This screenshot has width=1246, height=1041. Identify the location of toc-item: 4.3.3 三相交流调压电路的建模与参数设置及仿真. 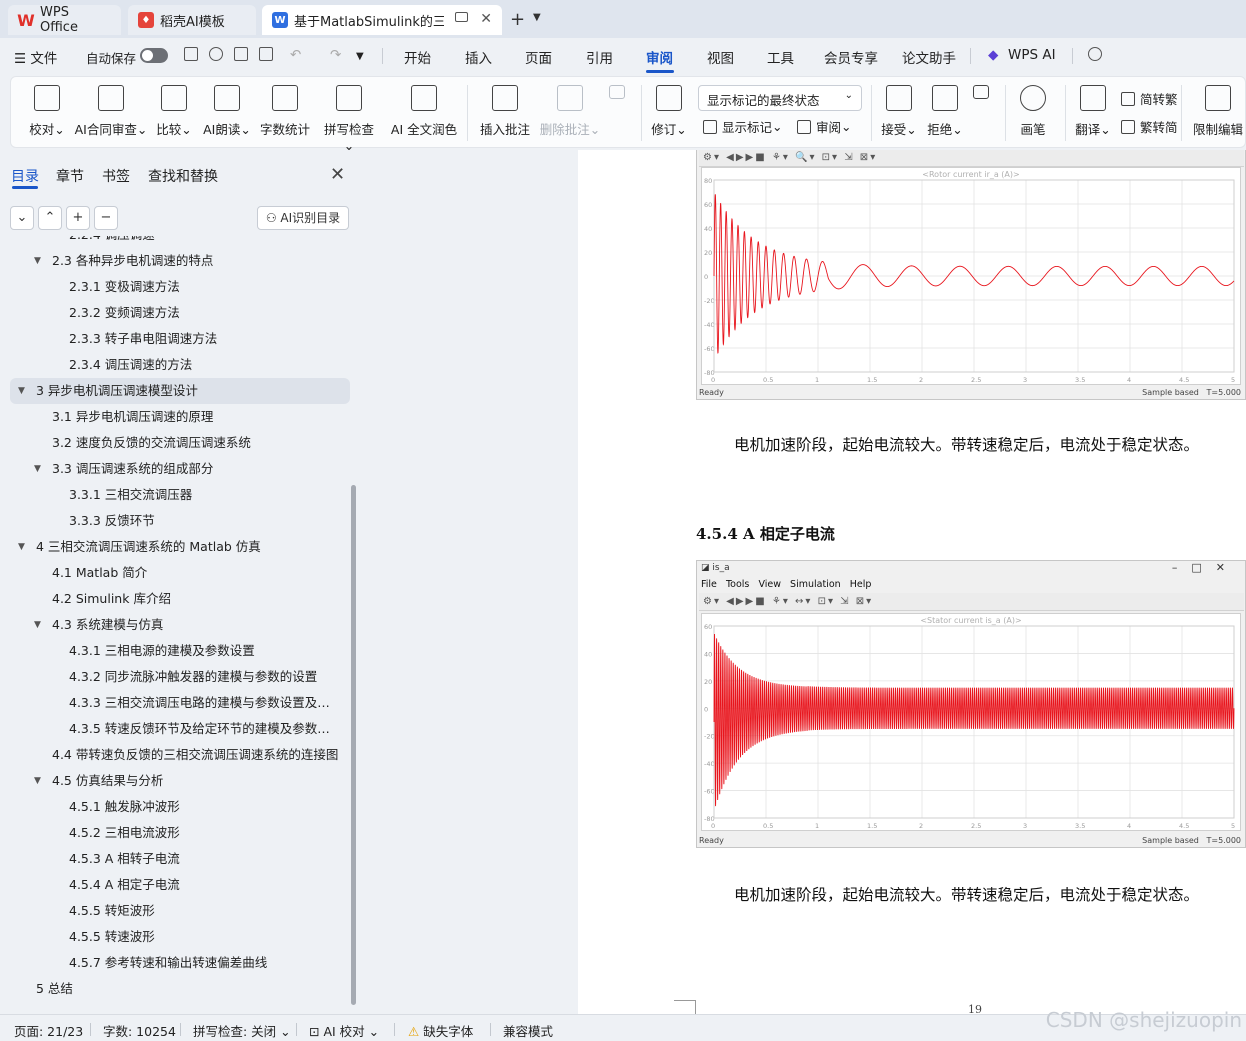
(180, 703).